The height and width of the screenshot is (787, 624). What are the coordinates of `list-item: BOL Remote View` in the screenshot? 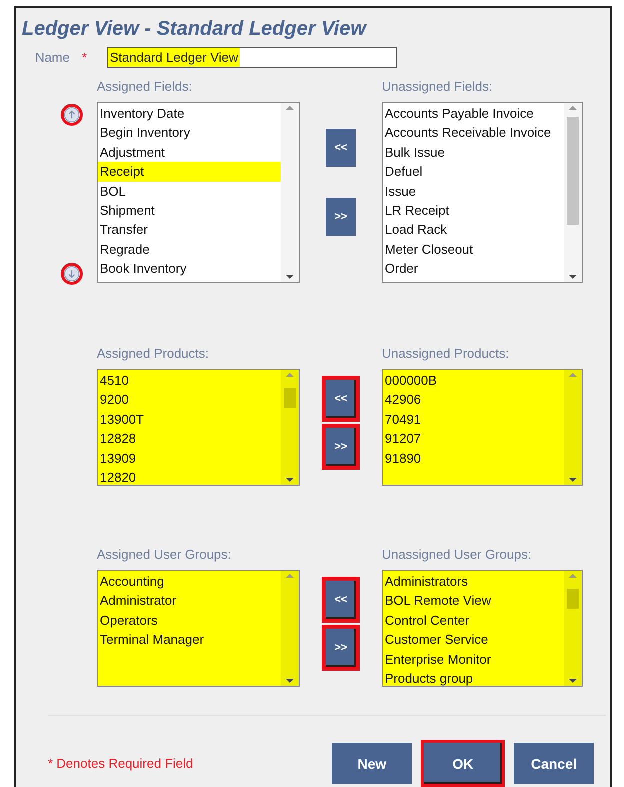 It's located at (473, 601).